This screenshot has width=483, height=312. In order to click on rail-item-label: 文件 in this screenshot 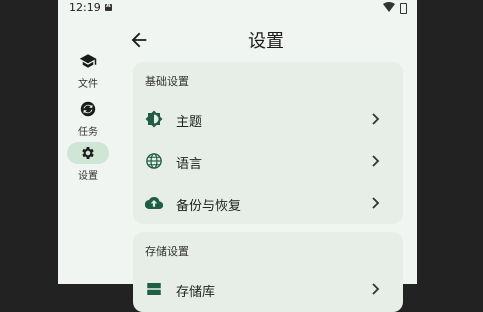, I will do `click(88, 84)`.